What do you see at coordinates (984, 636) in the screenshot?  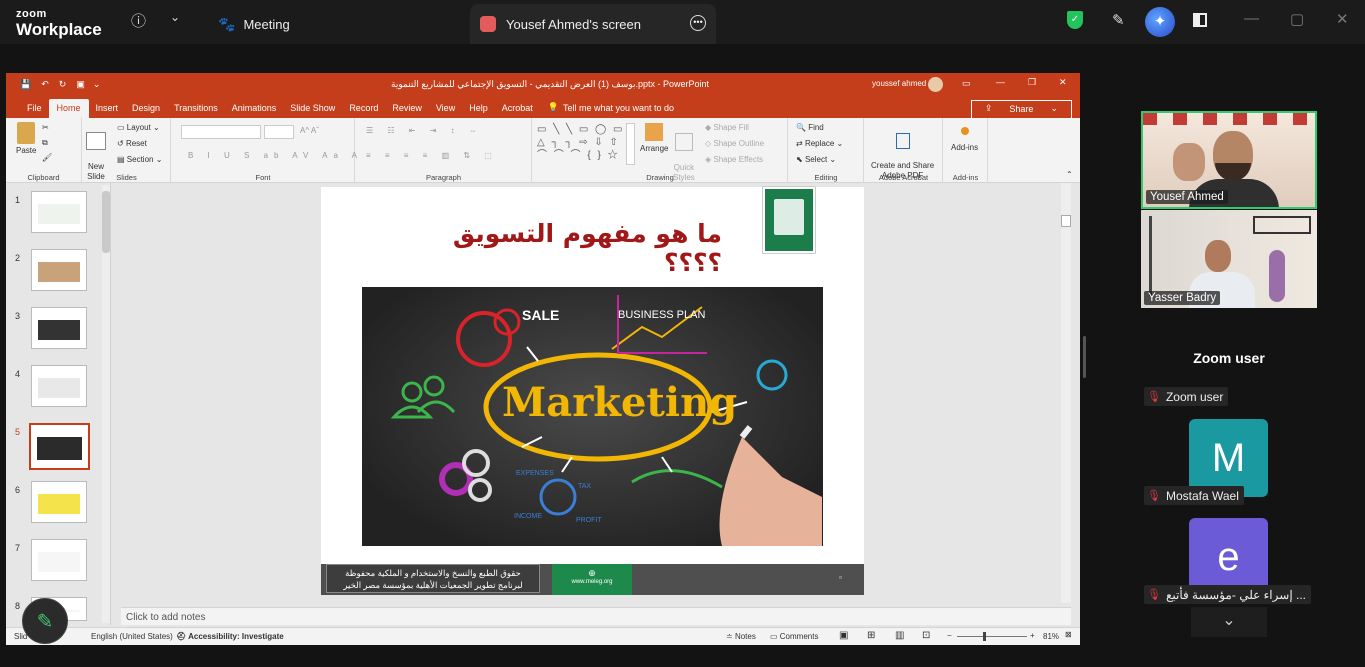 I see `zoom-slider-thumb` at bounding box center [984, 636].